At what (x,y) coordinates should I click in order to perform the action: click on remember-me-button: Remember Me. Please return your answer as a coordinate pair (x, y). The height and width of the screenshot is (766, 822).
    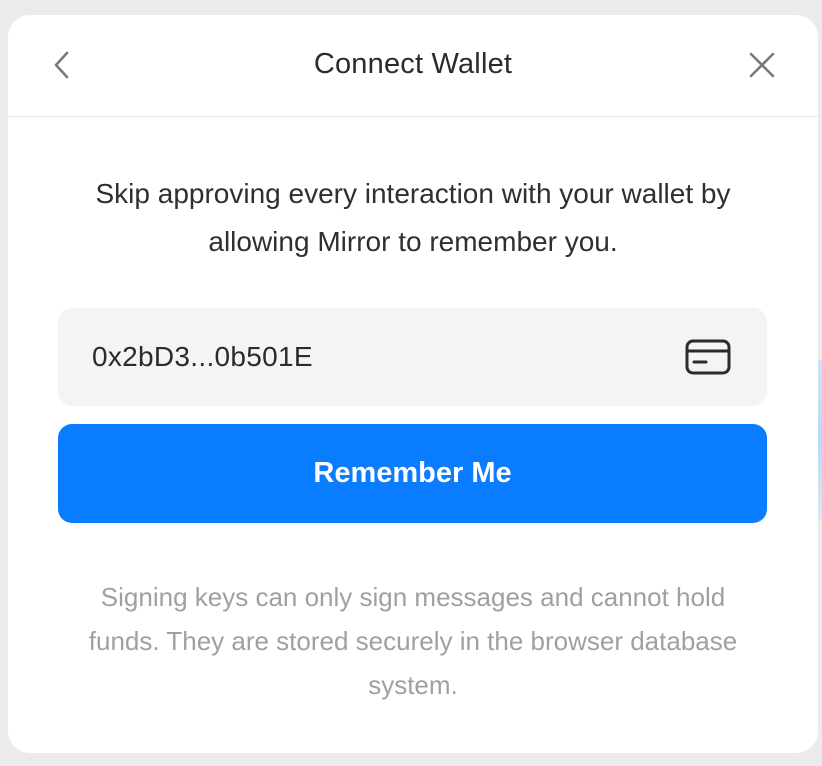
    Looking at the image, I should click on (412, 473).